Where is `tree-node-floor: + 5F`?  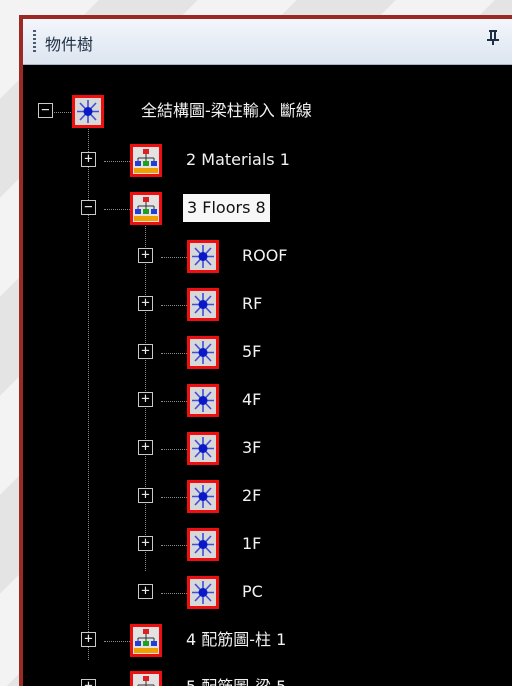
tree-node-floor: + 5F is located at coordinates (263, 353).